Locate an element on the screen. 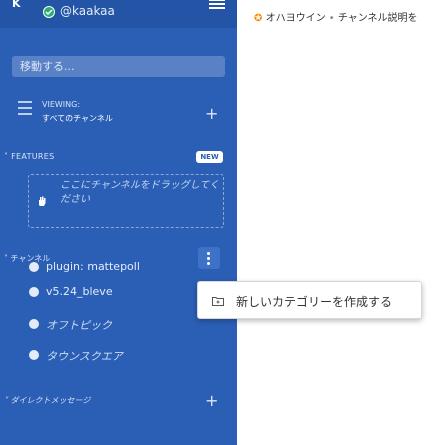 This screenshot has height=445, width=439. new-badge: NEW is located at coordinates (209, 157).